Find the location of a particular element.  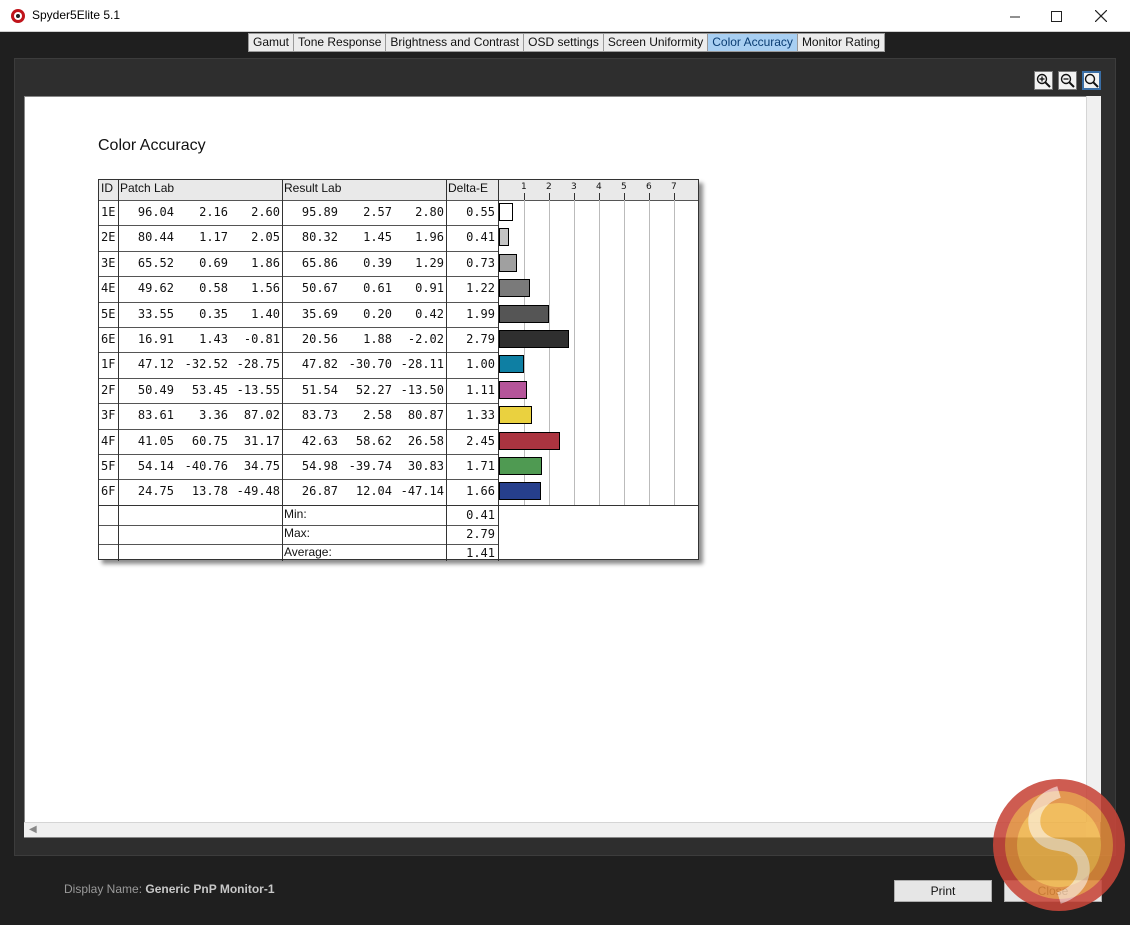

print-button: Print is located at coordinates (943, 891).